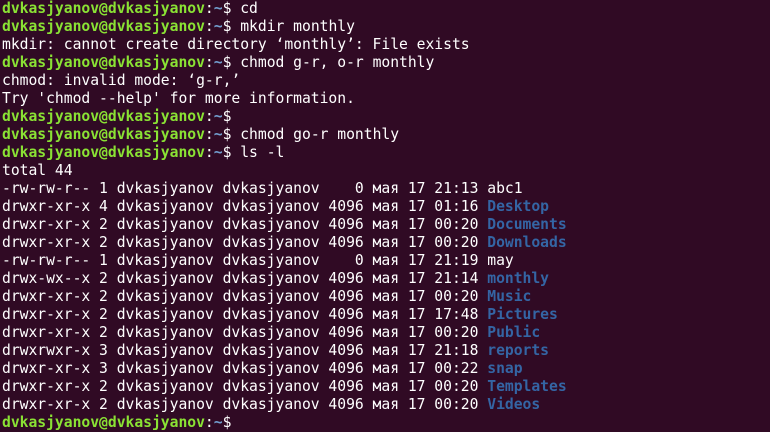 The width and height of the screenshot is (770, 432). What do you see at coordinates (37, 170) in the screenshot?
I see `output-text: total 44` at bounding box center [37, 170].